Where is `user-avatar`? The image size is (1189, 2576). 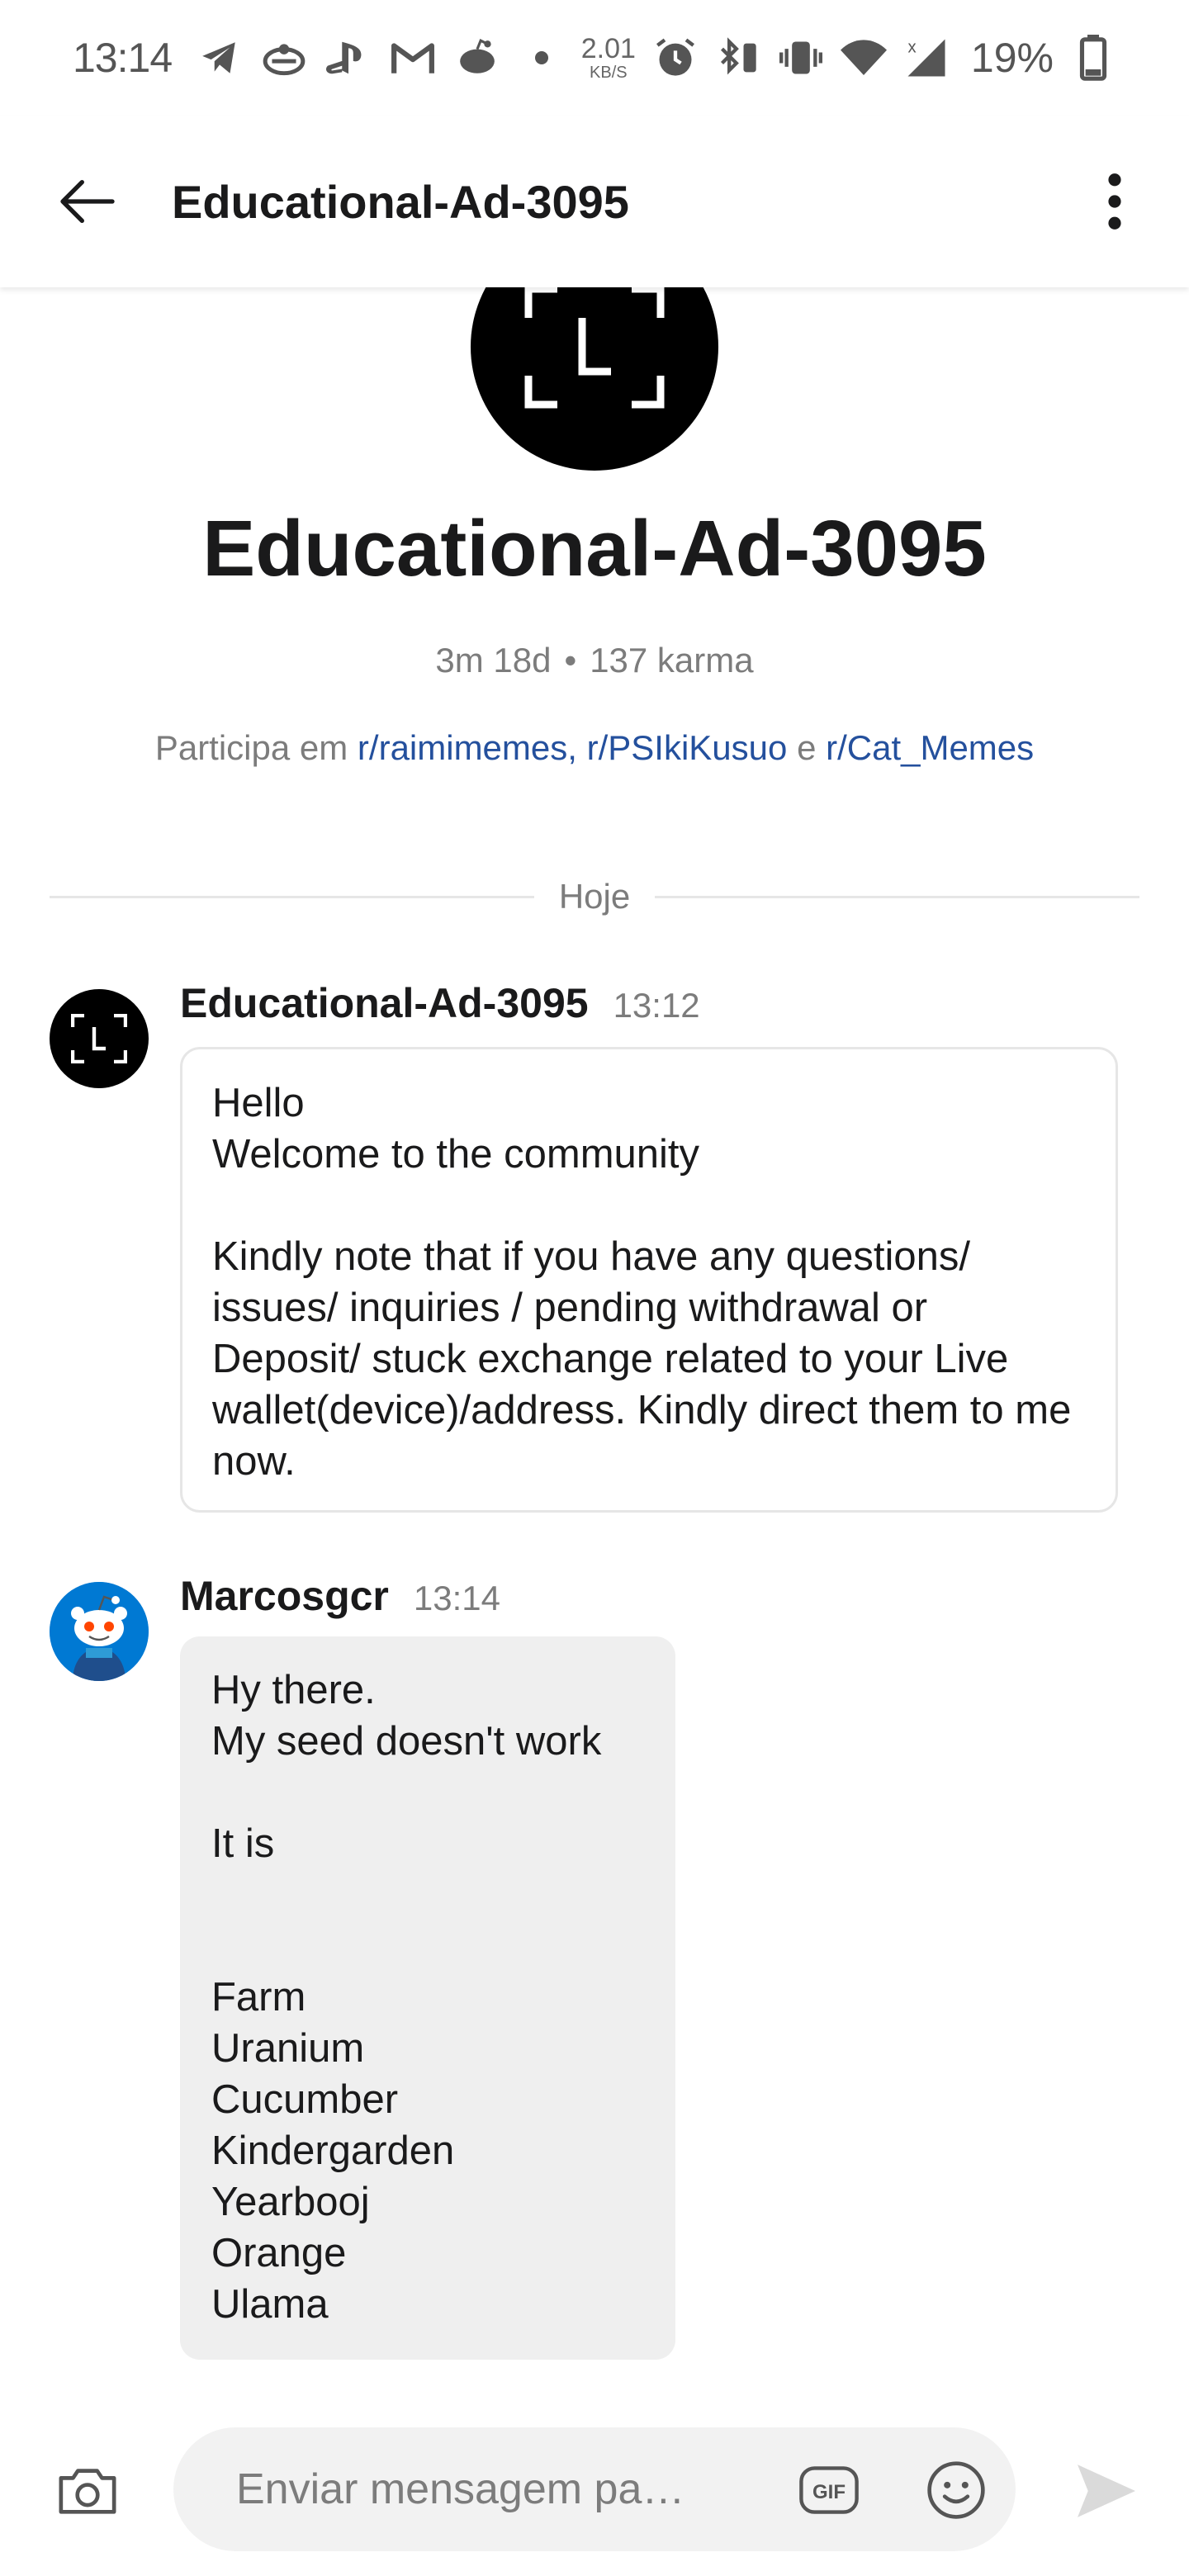 user-avatar is located at coordinates (99, 1631).